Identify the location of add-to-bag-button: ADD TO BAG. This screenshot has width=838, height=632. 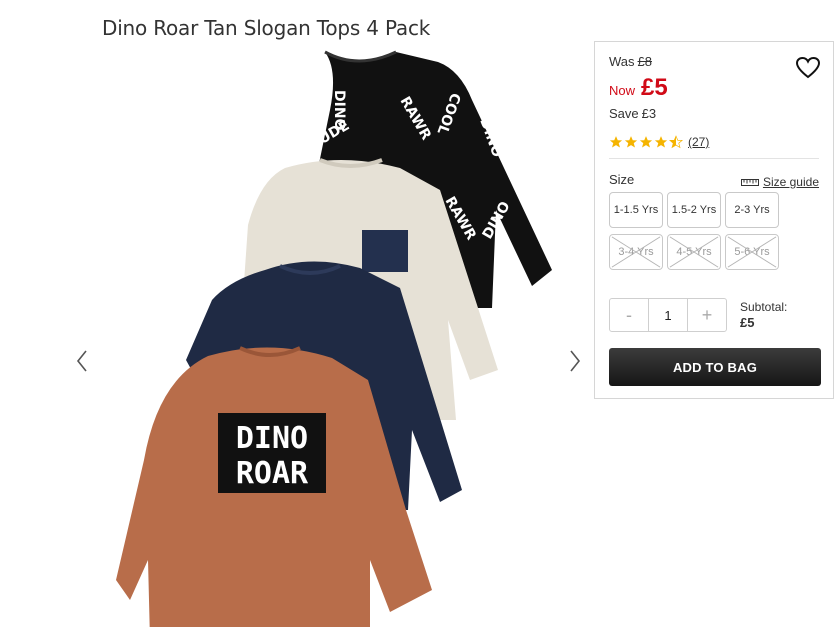
(715, 367).